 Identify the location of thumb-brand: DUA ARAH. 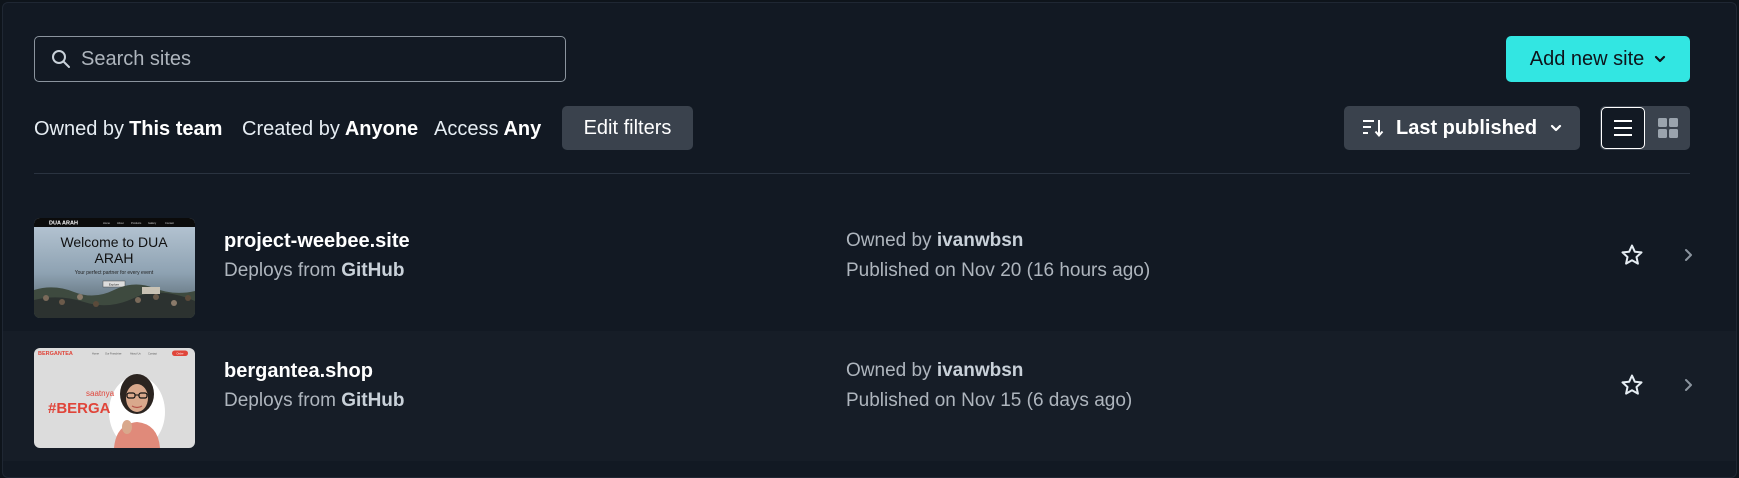
(63, 224).